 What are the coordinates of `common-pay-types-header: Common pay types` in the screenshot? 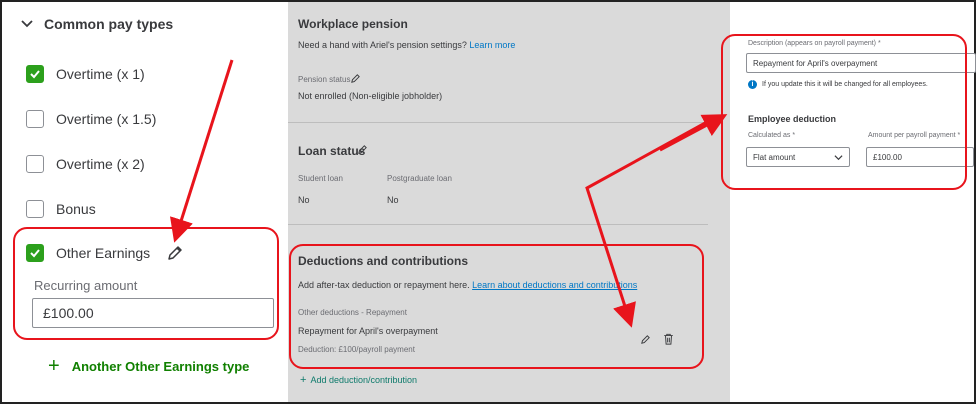 It's located at (96, 24).